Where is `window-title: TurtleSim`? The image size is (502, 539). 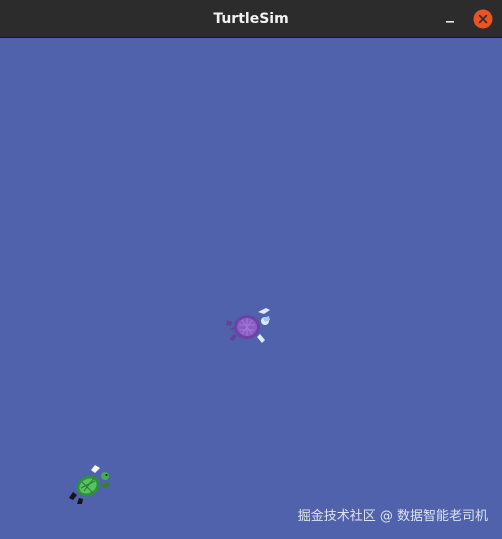
window-title: TurtleSim is located at coordinates (251, 19).